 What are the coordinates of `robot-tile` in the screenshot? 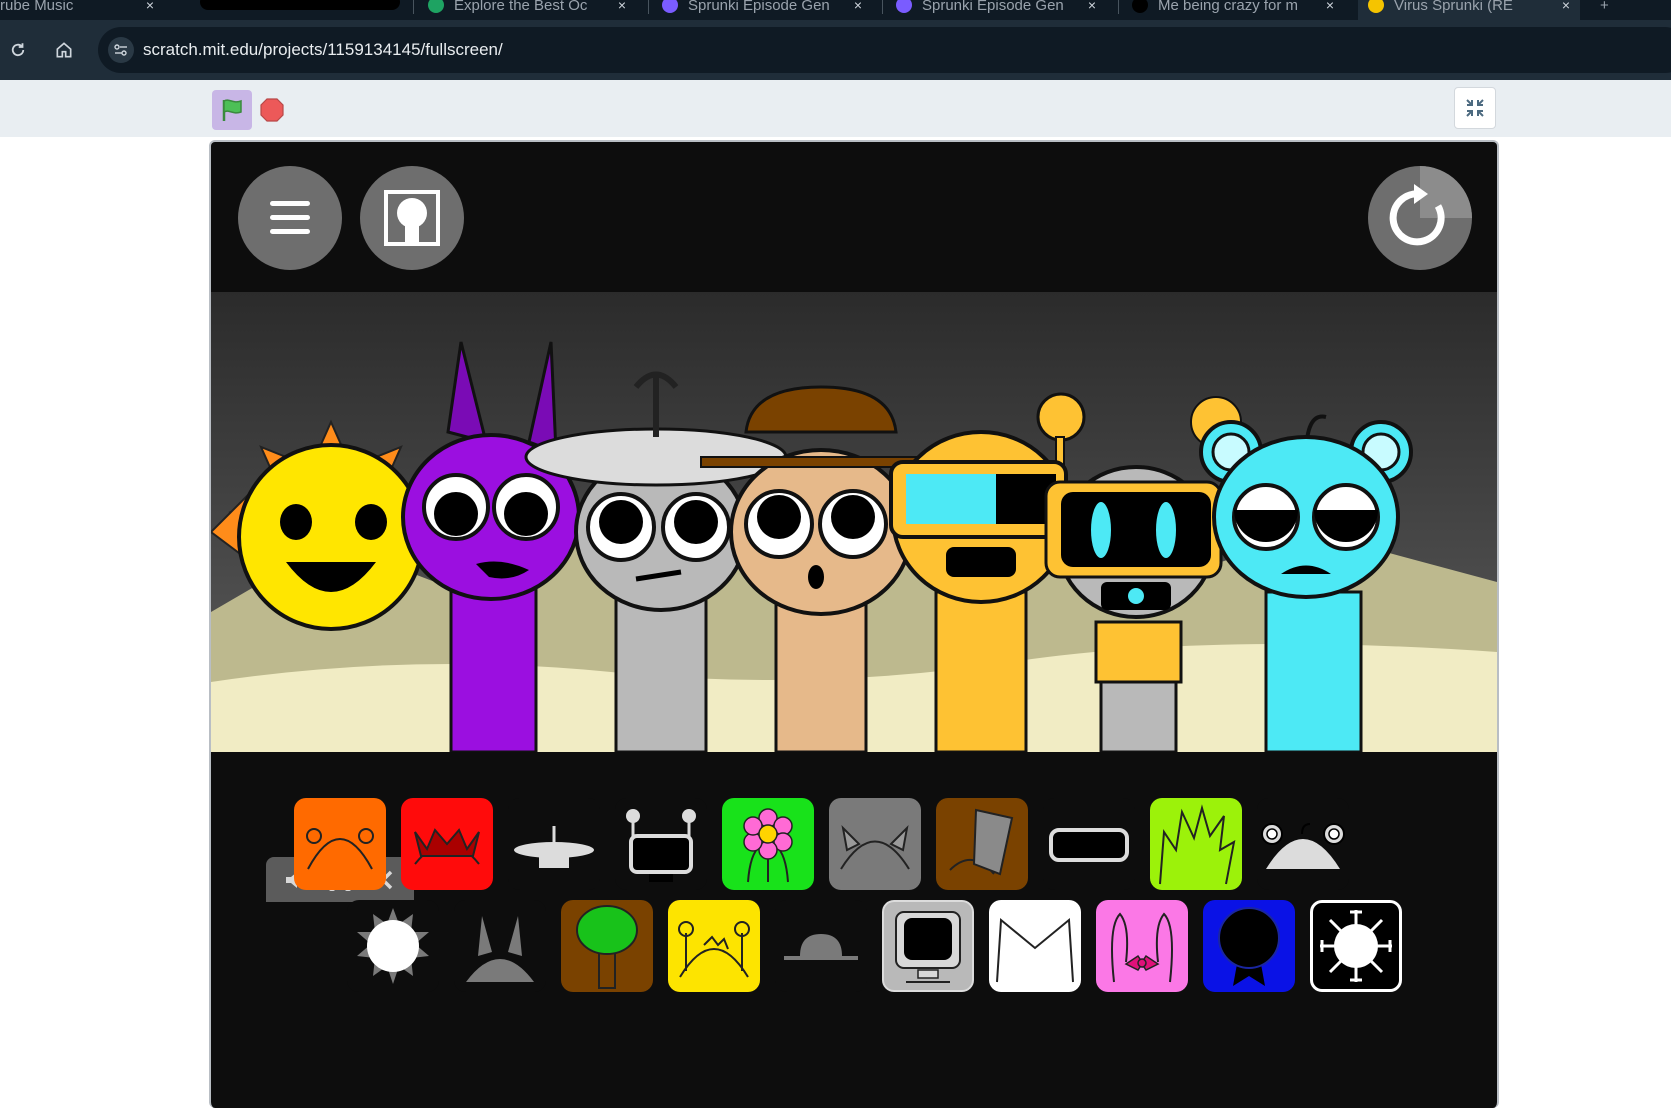 It's located at (661, 844).